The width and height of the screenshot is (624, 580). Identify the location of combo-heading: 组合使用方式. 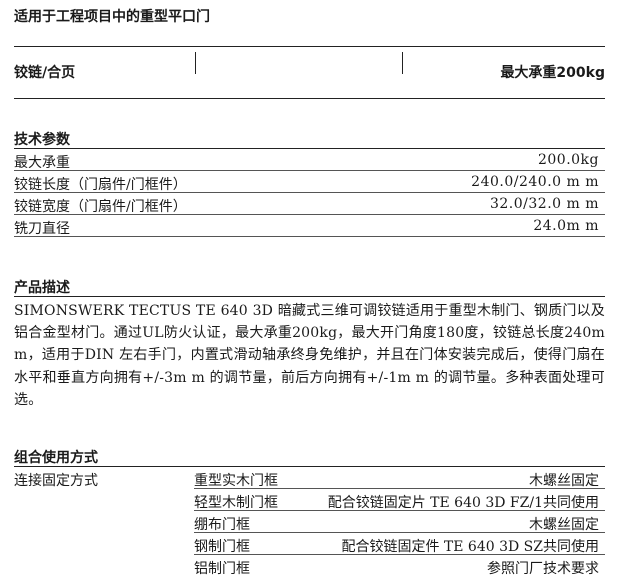
(56, 458).